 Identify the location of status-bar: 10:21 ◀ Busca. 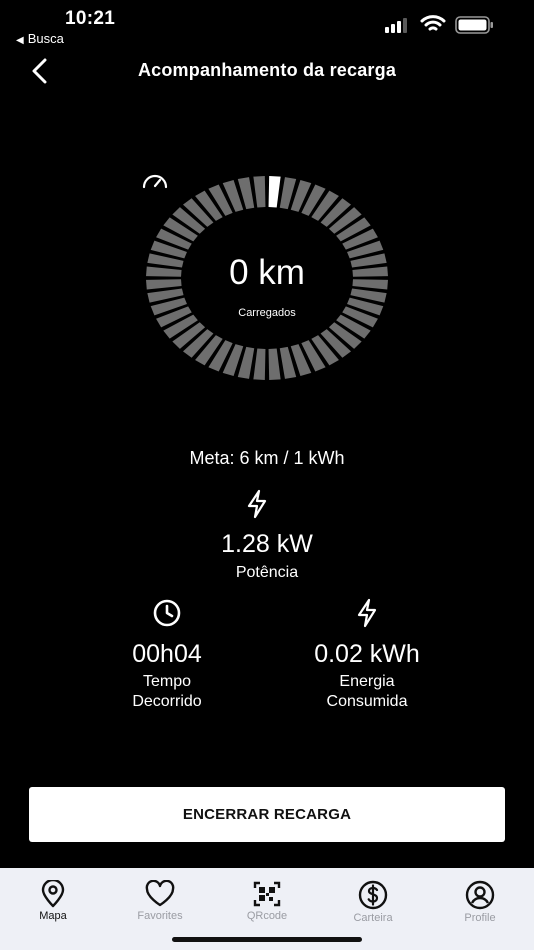
(267, 25).